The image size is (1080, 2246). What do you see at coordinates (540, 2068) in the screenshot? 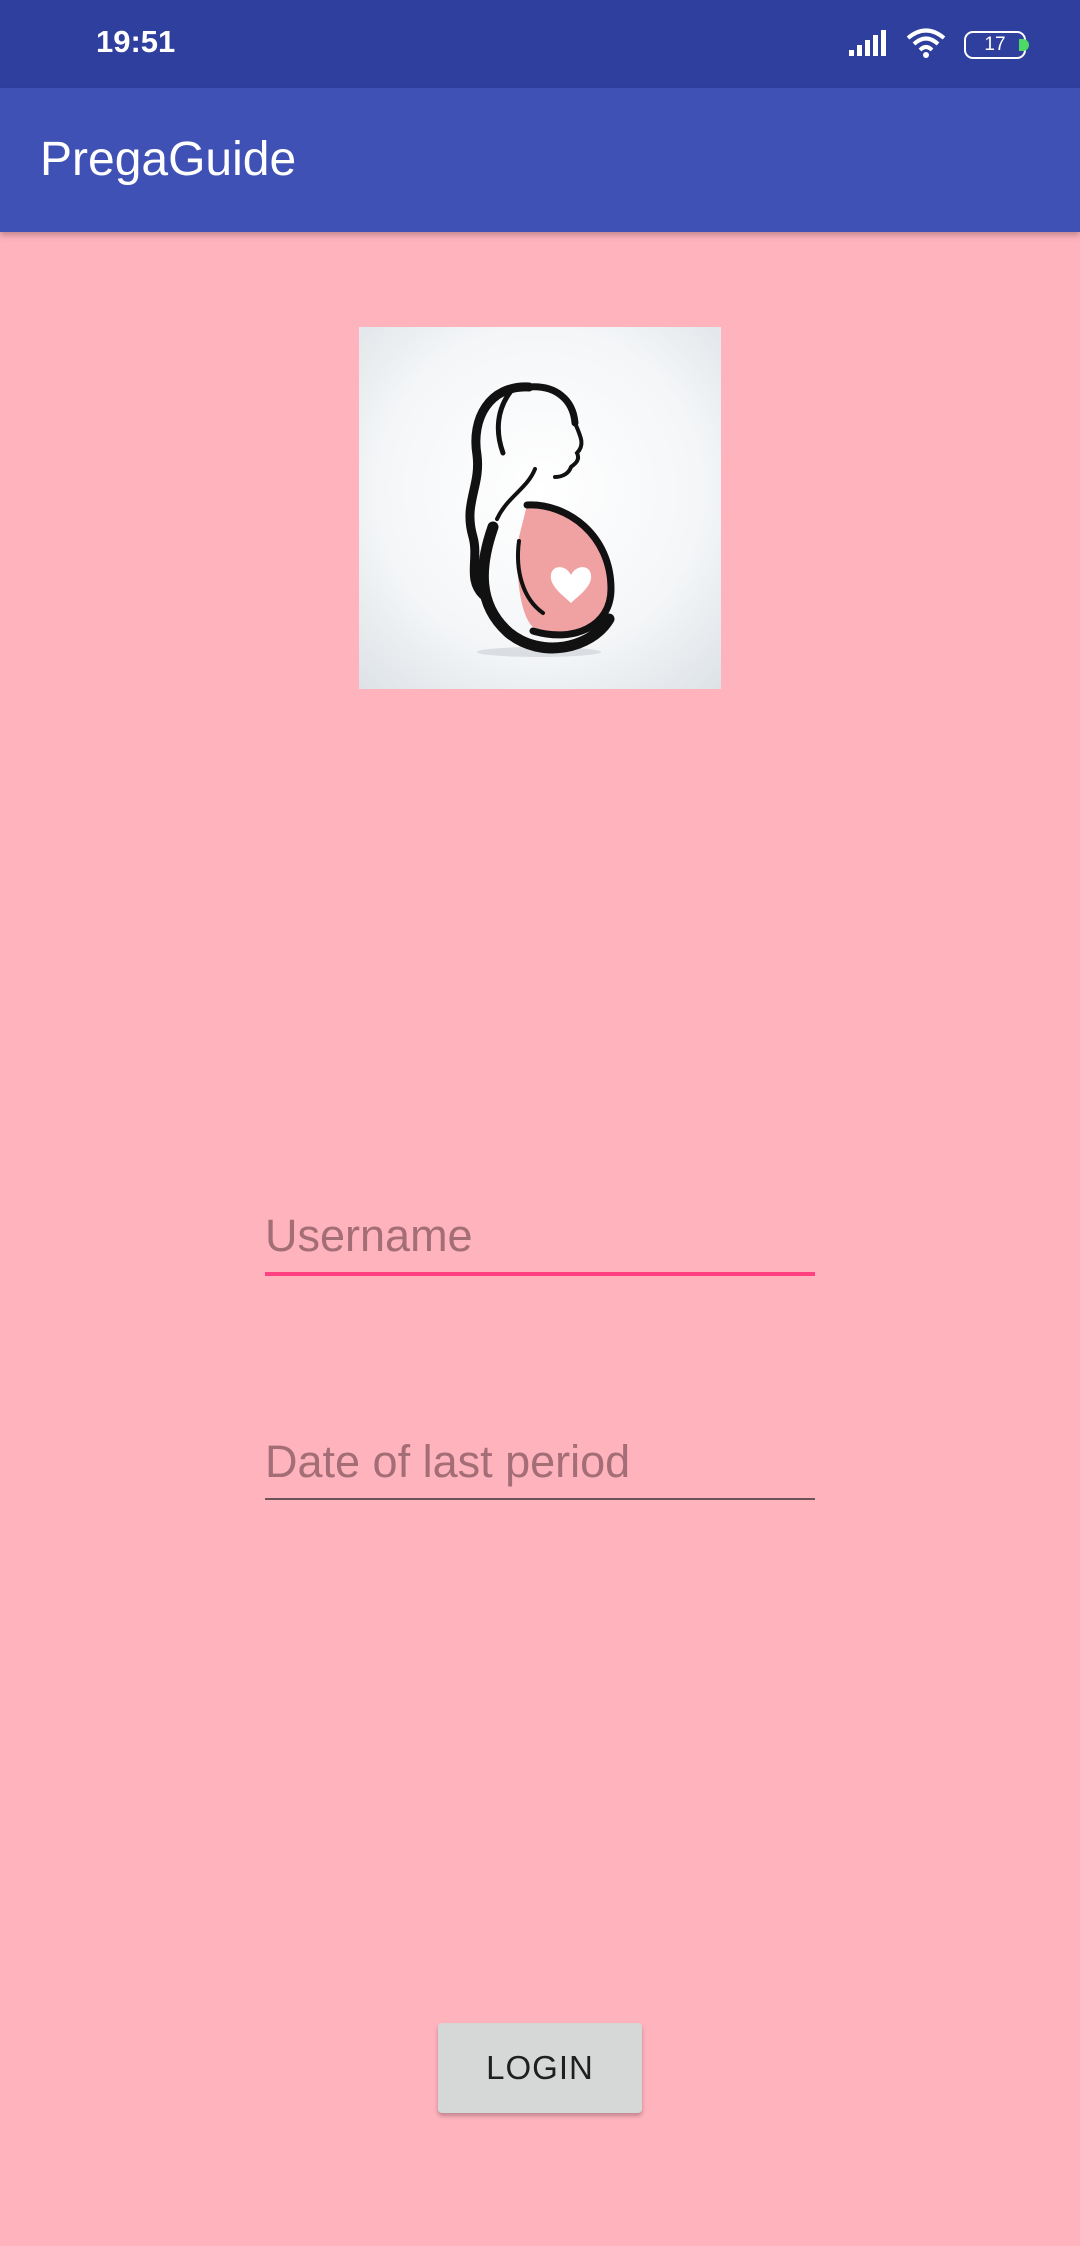
I see `login-button: LOGIN` at bounding box center [540, 2068].